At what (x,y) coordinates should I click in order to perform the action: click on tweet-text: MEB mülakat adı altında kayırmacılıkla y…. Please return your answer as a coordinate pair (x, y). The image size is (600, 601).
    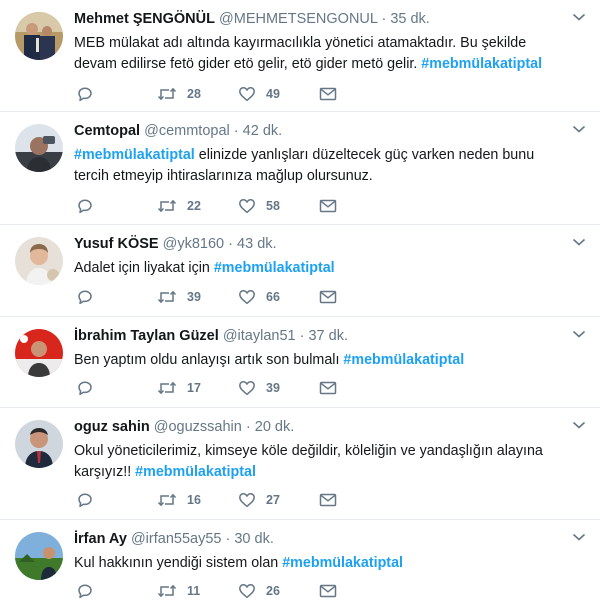
    Looking at the image, I should click on (320, 53).